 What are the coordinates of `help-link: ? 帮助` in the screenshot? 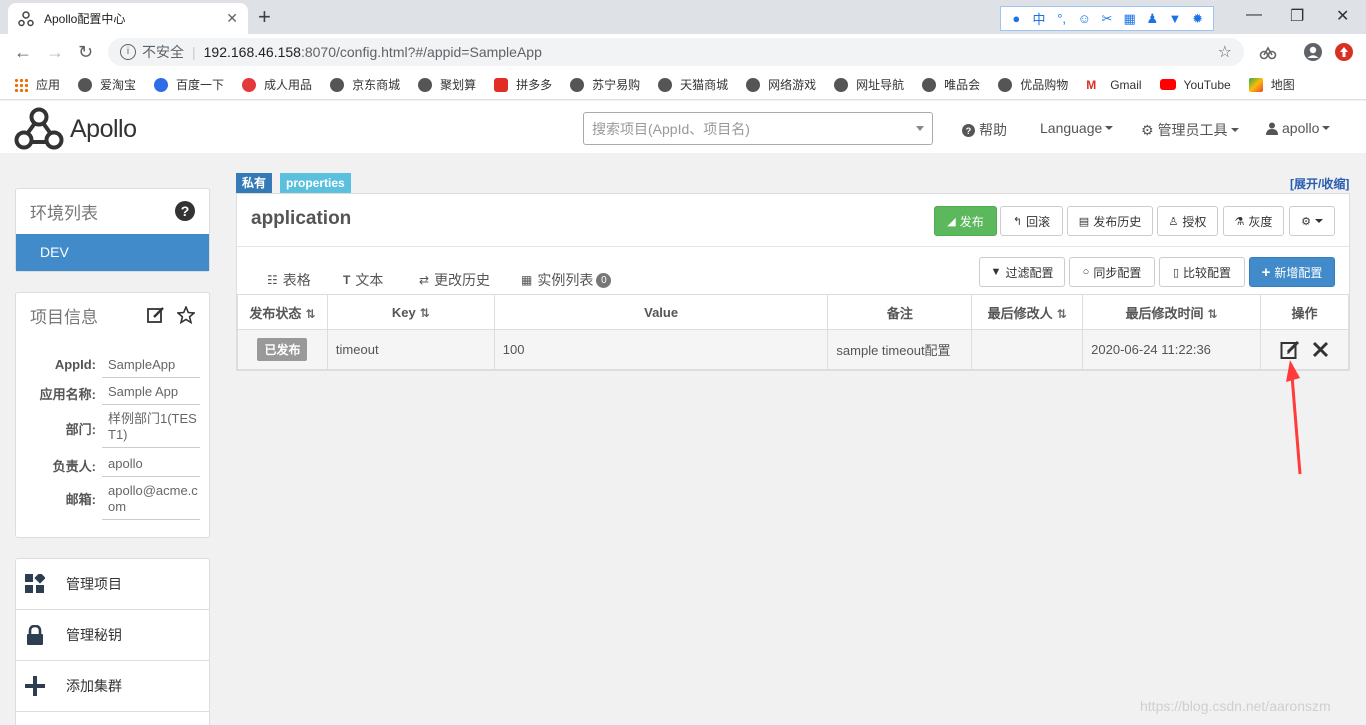 It's located at (984, 130).